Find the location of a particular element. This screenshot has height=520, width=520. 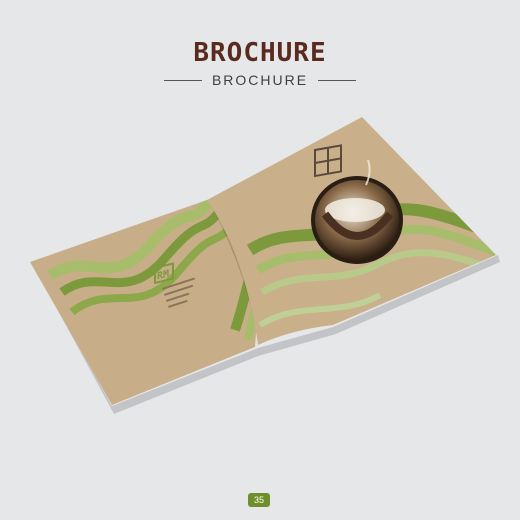

page-number-badge: 35 is located at coordinates (259, 500).